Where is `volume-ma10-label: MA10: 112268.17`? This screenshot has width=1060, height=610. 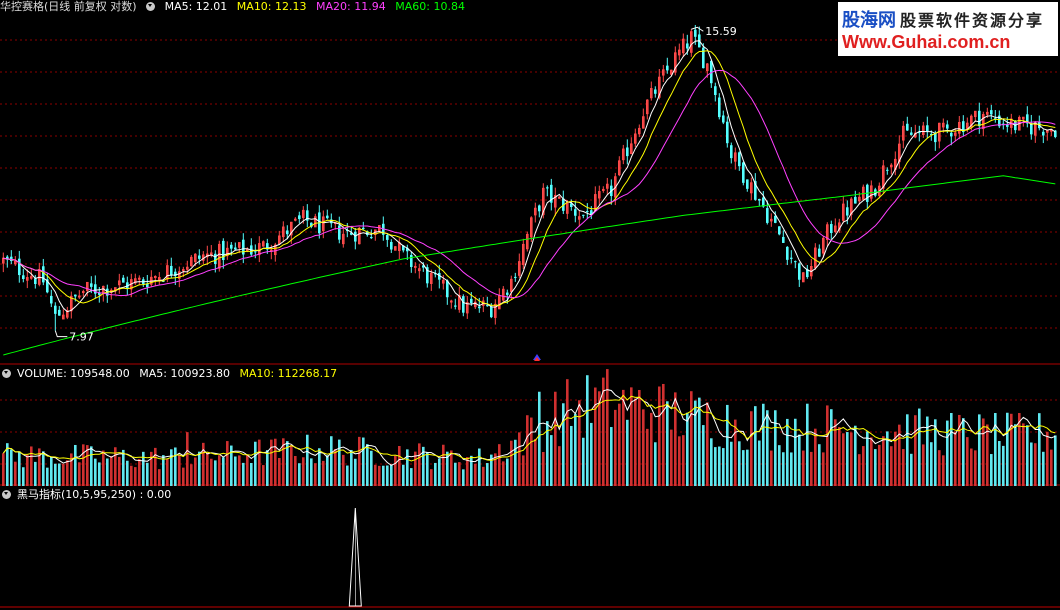 volume-ma10-label: MA10: 112268.17 is located at coordinates (288, 373).